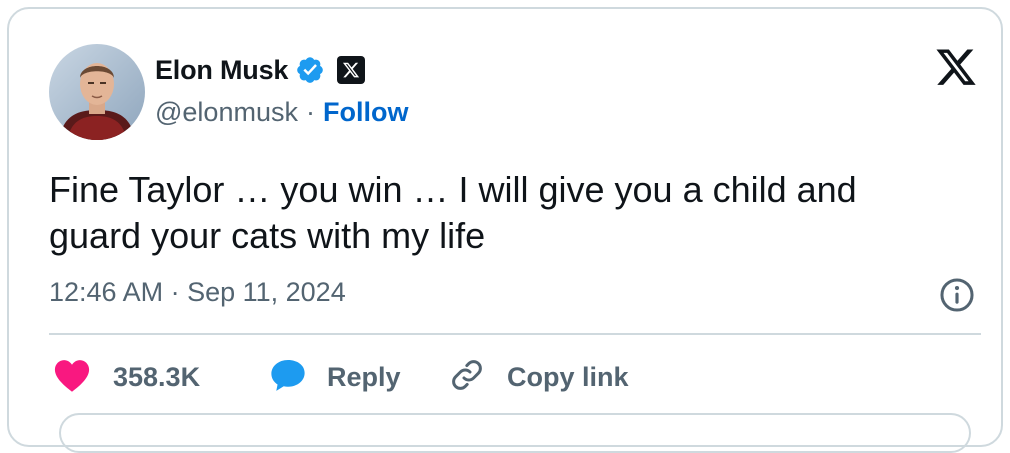  Describe the element at coordinates (289, 377) in the screenshot. I see `speech-bubble-icon` at that location.